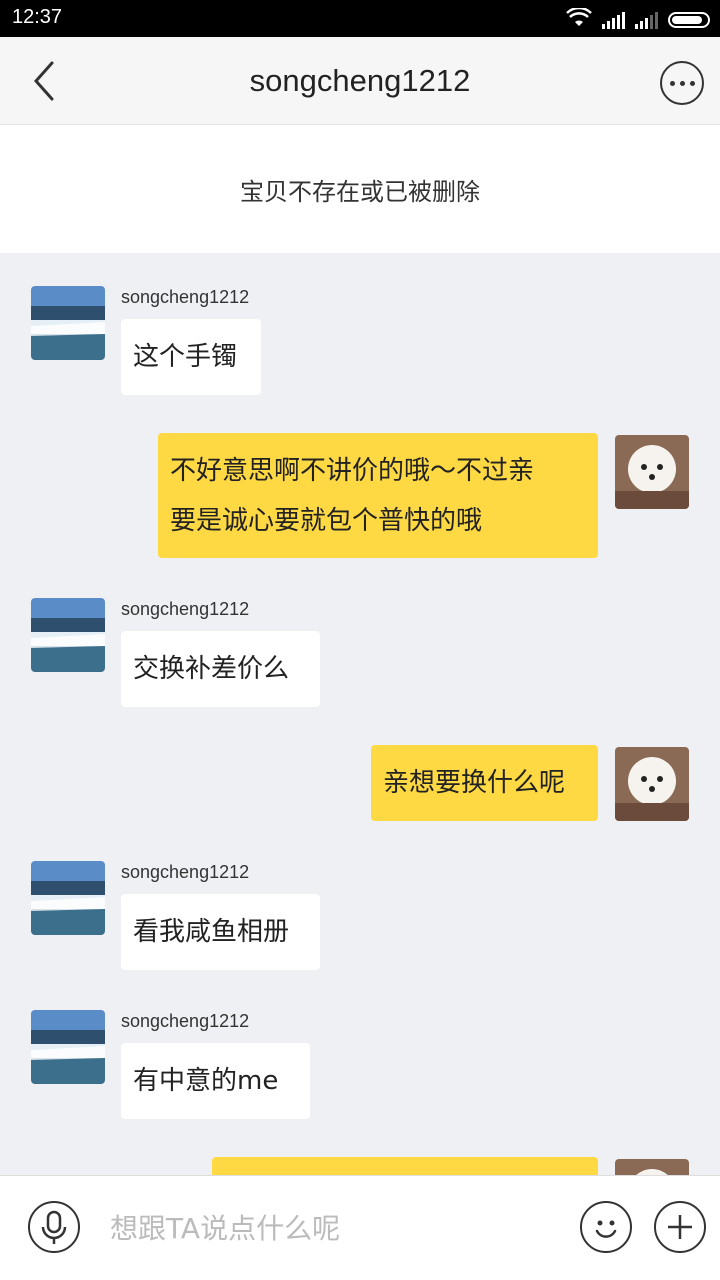  I want to click on item-notice: 宝贝不存在或已被删除, so click(360, 189).